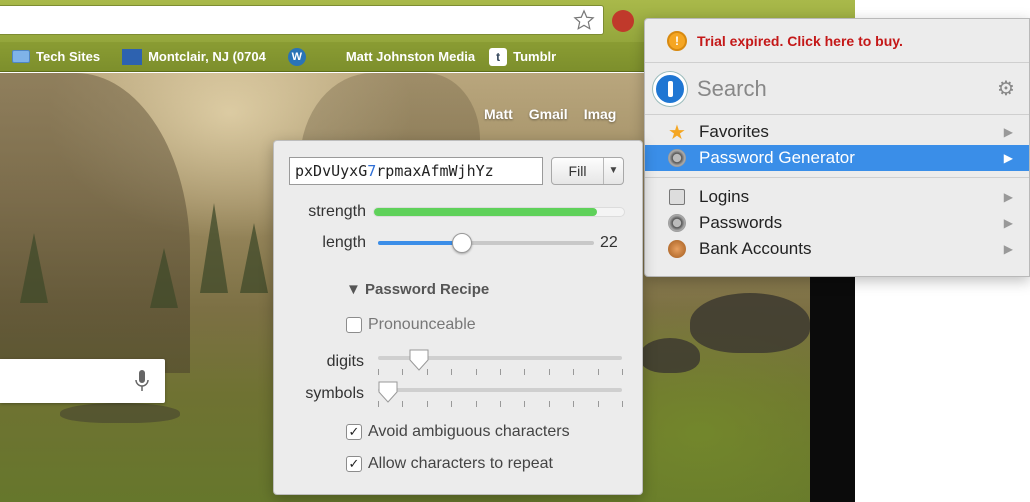 The width and height of the screenshot is (1030, 502). I want to click on gmail-link: Gmail, so click(548, 114).